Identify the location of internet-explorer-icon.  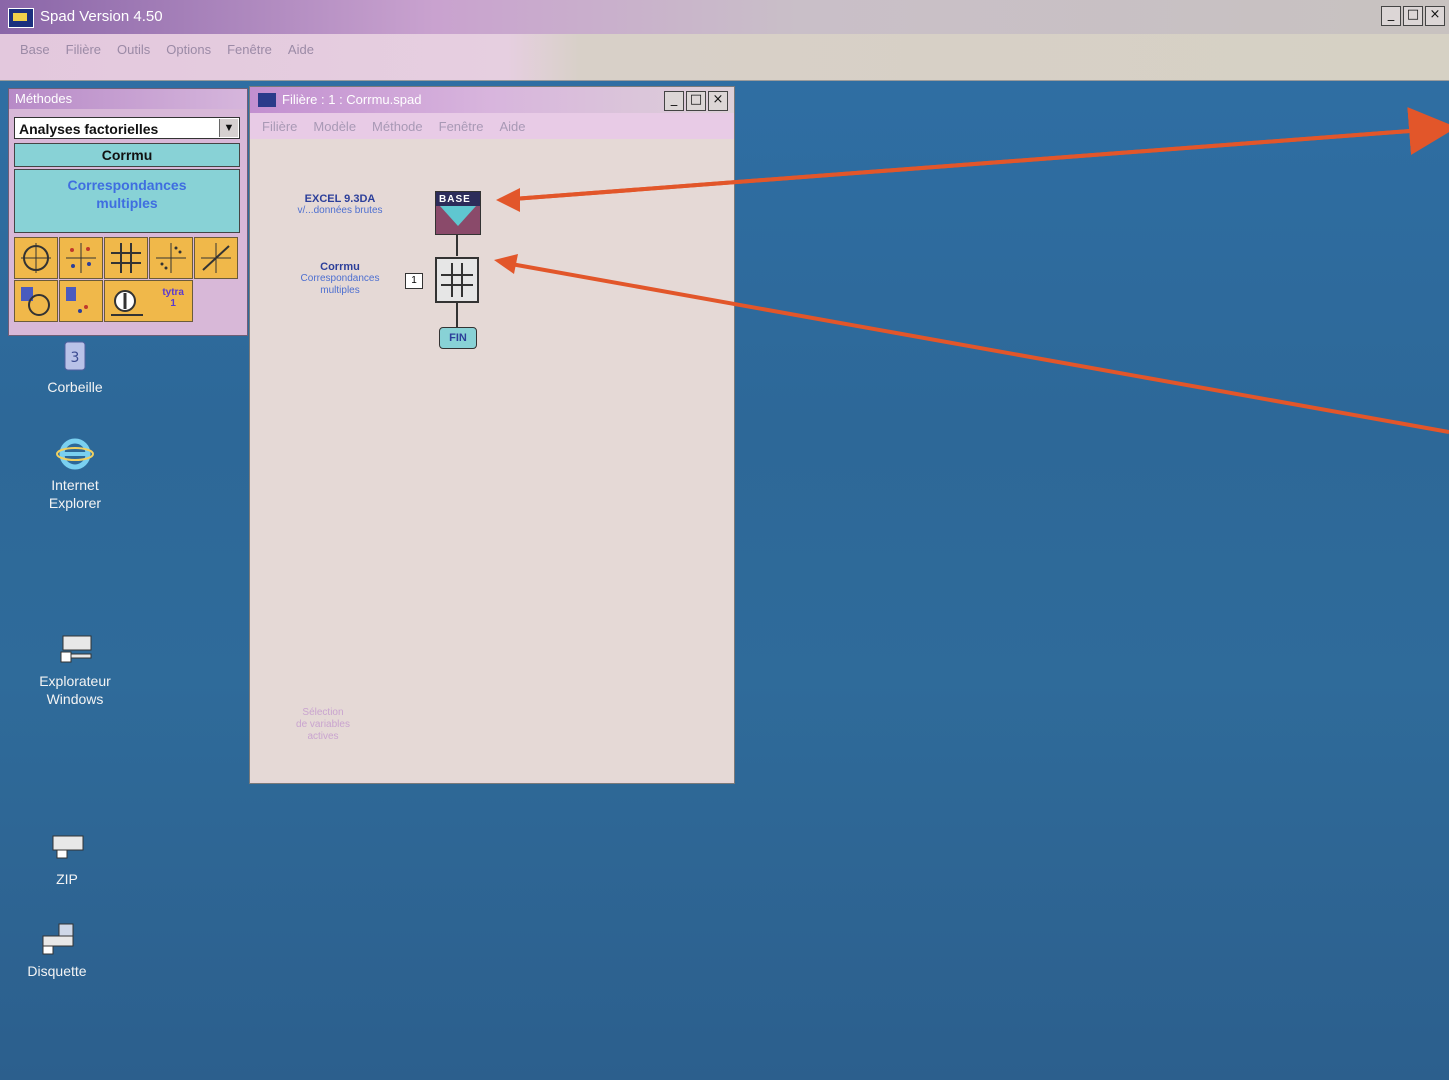
(75, 454).